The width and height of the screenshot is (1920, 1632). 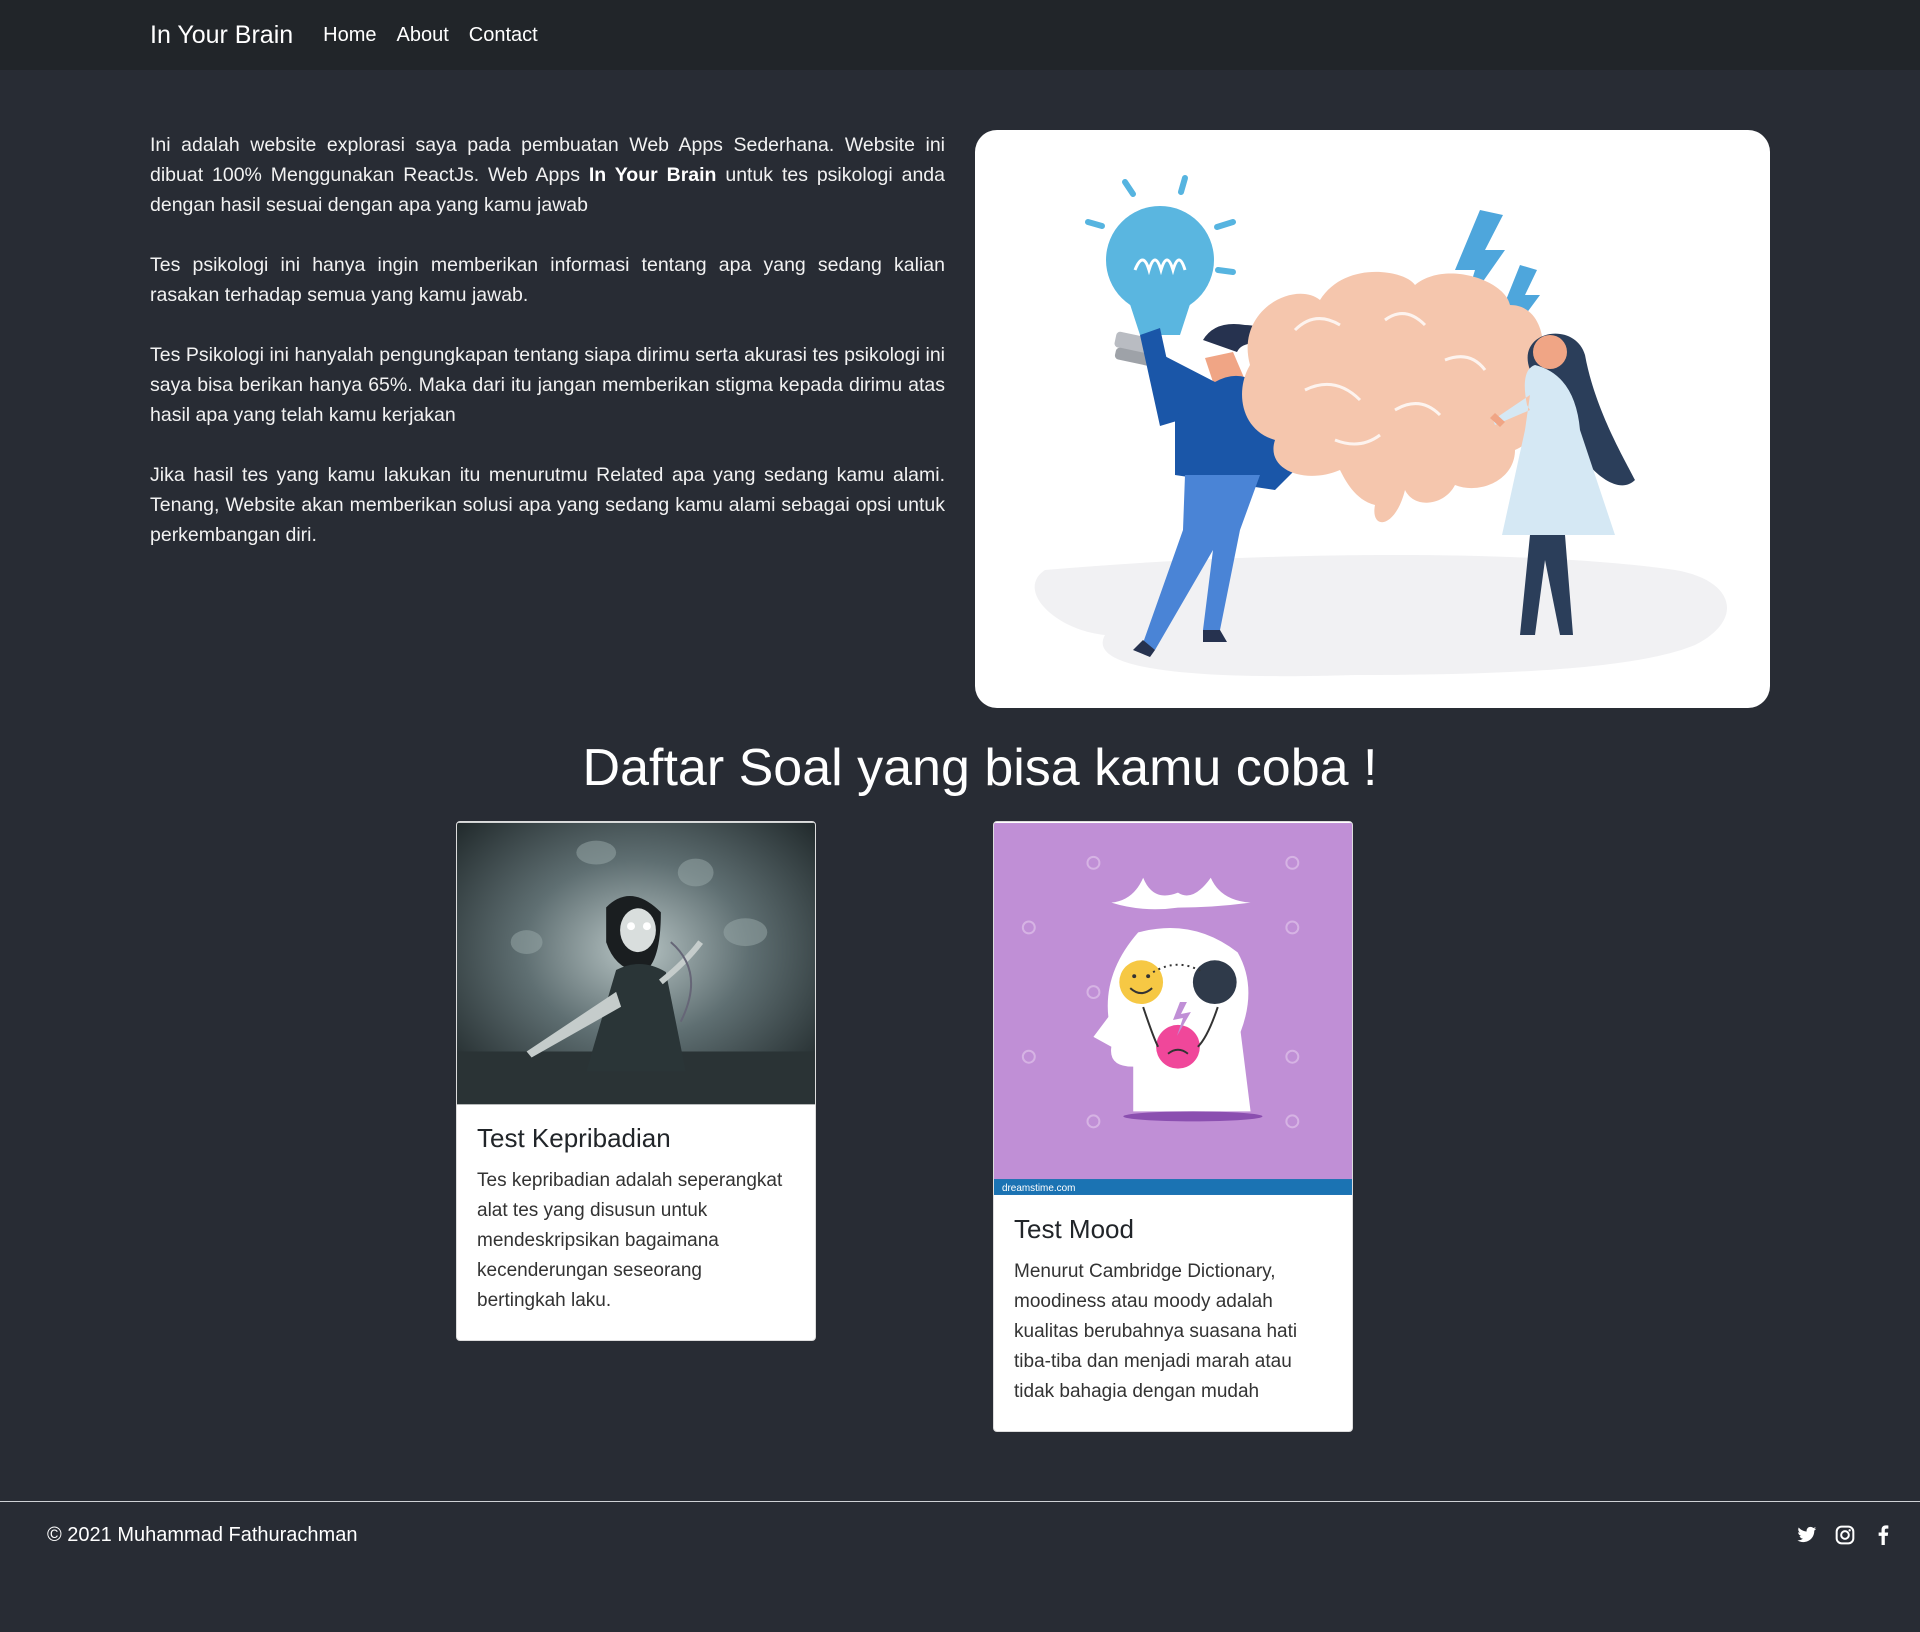 I want to click on section-title: Daftar Soal yang bisa kamu coba !, so click(x=980, y=768).